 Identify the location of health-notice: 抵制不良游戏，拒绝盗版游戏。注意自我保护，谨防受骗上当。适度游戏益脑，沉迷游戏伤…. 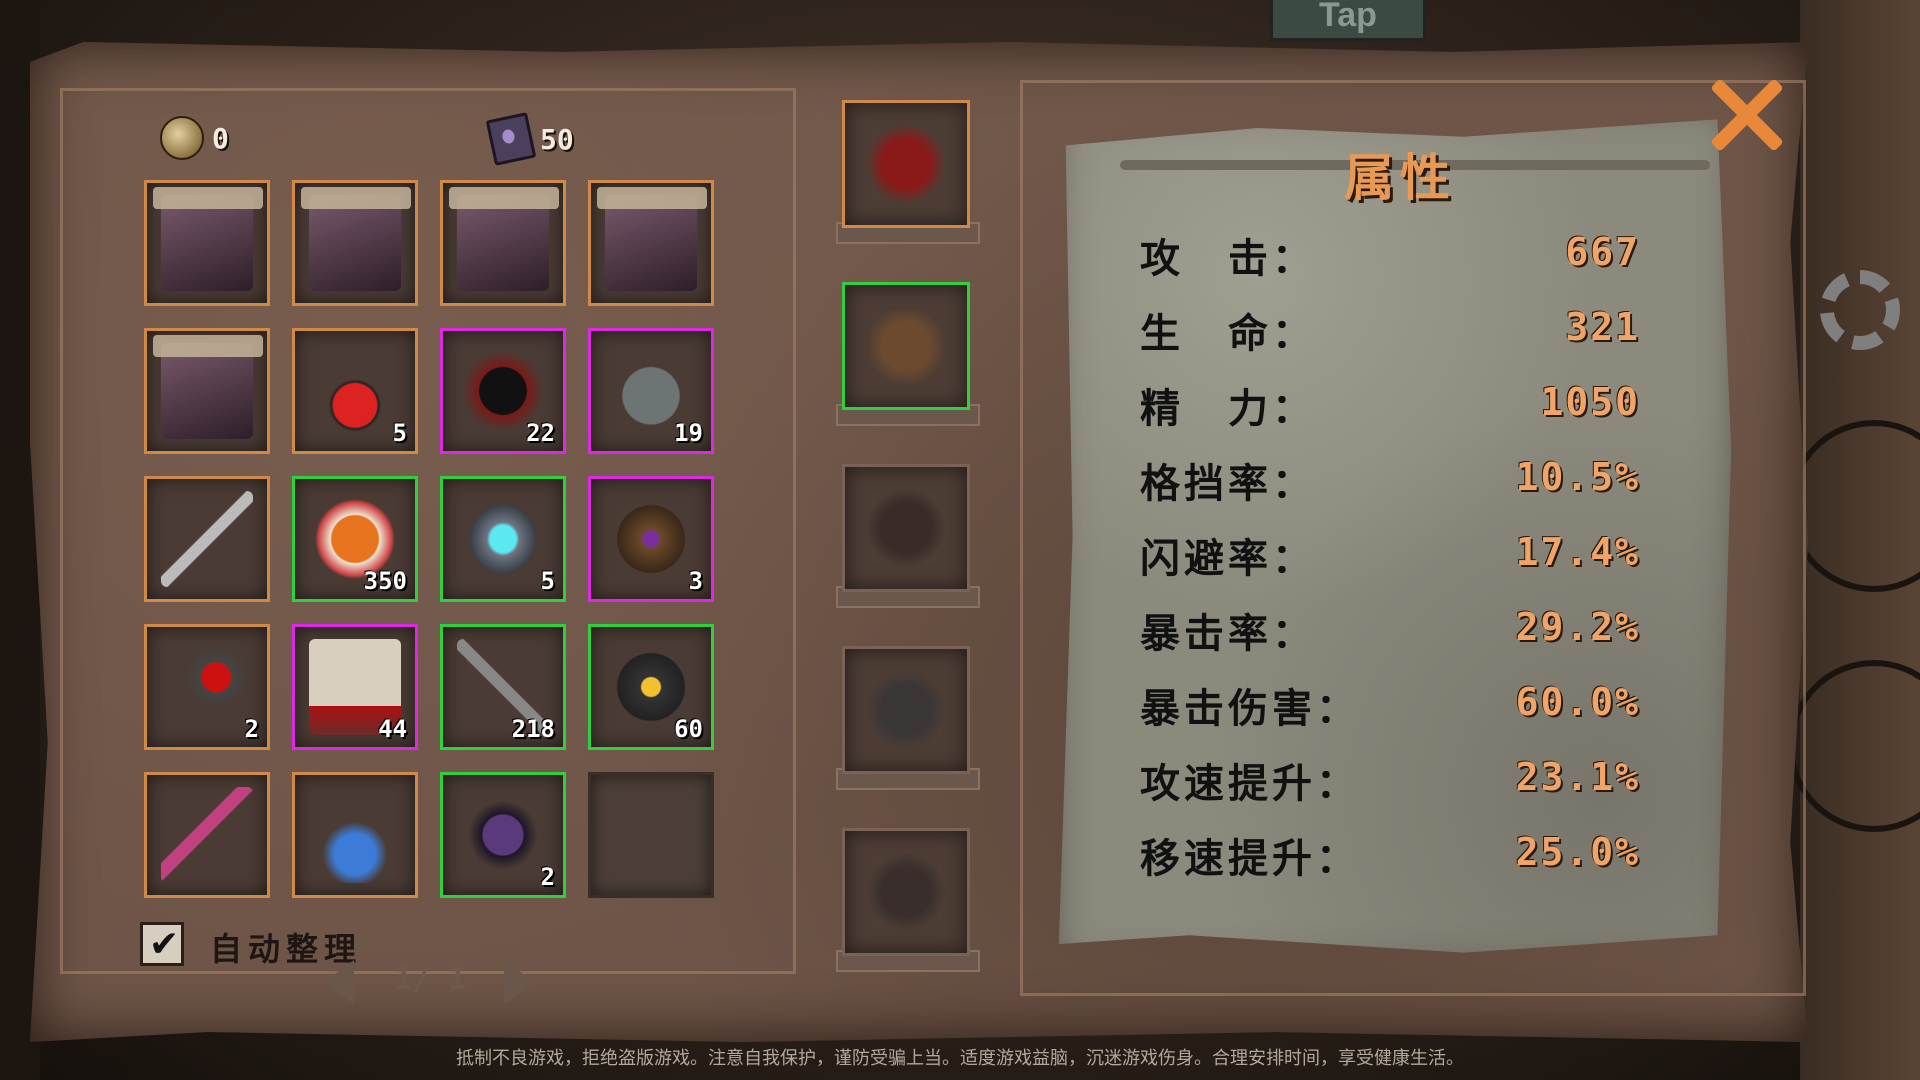
(960, 1058).